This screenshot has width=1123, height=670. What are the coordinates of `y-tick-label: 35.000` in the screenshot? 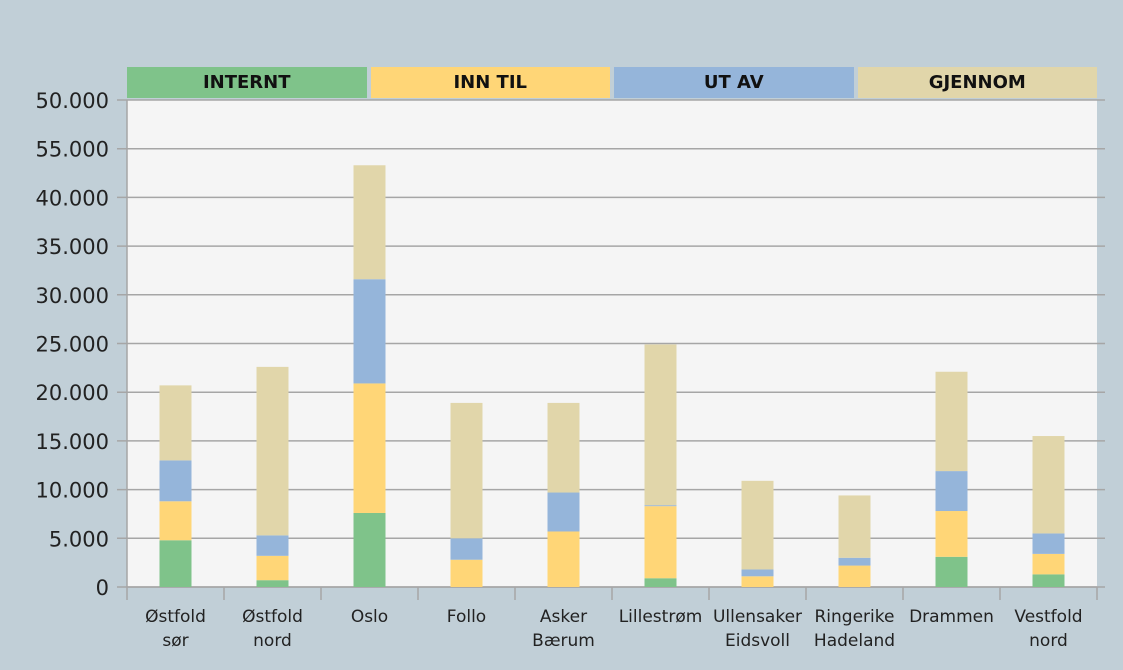 It's located at (72, 247).